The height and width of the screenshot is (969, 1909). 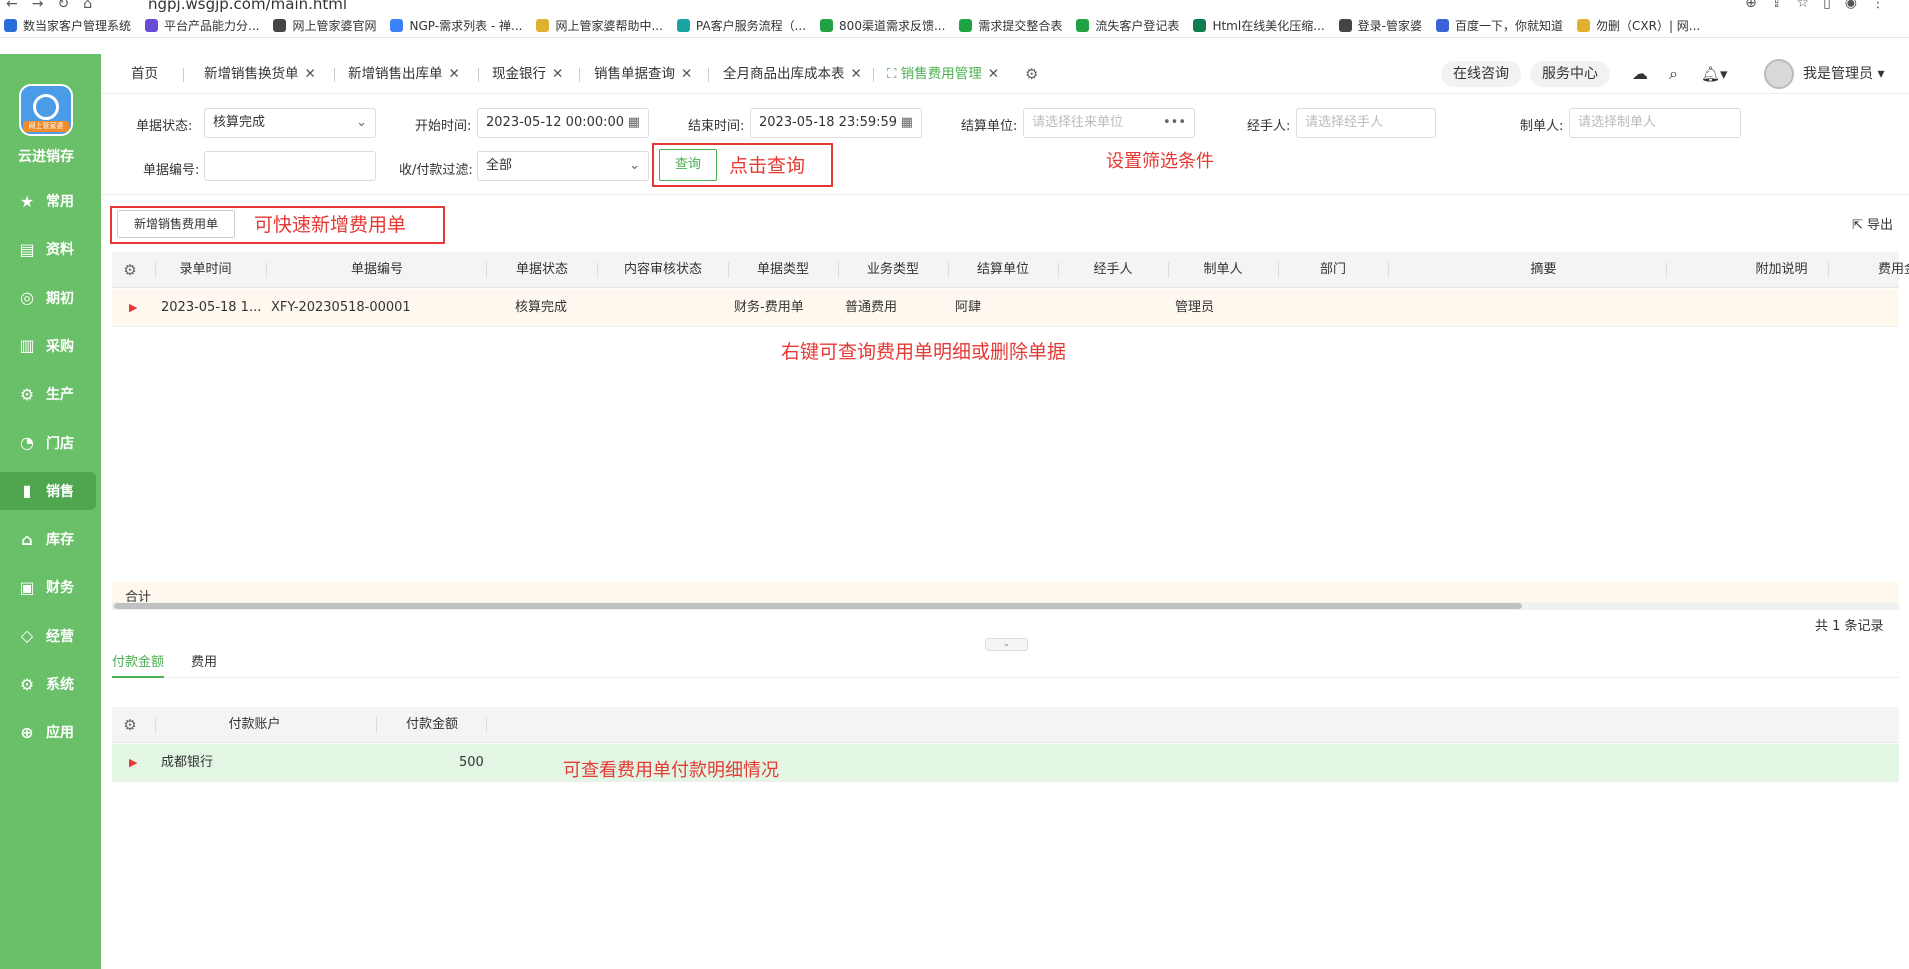 What do you see at coordinates (67, 25) in the screenshot?
I see `bookmark-item: 数当家客户管理系统` at bounding box center [67, 25].